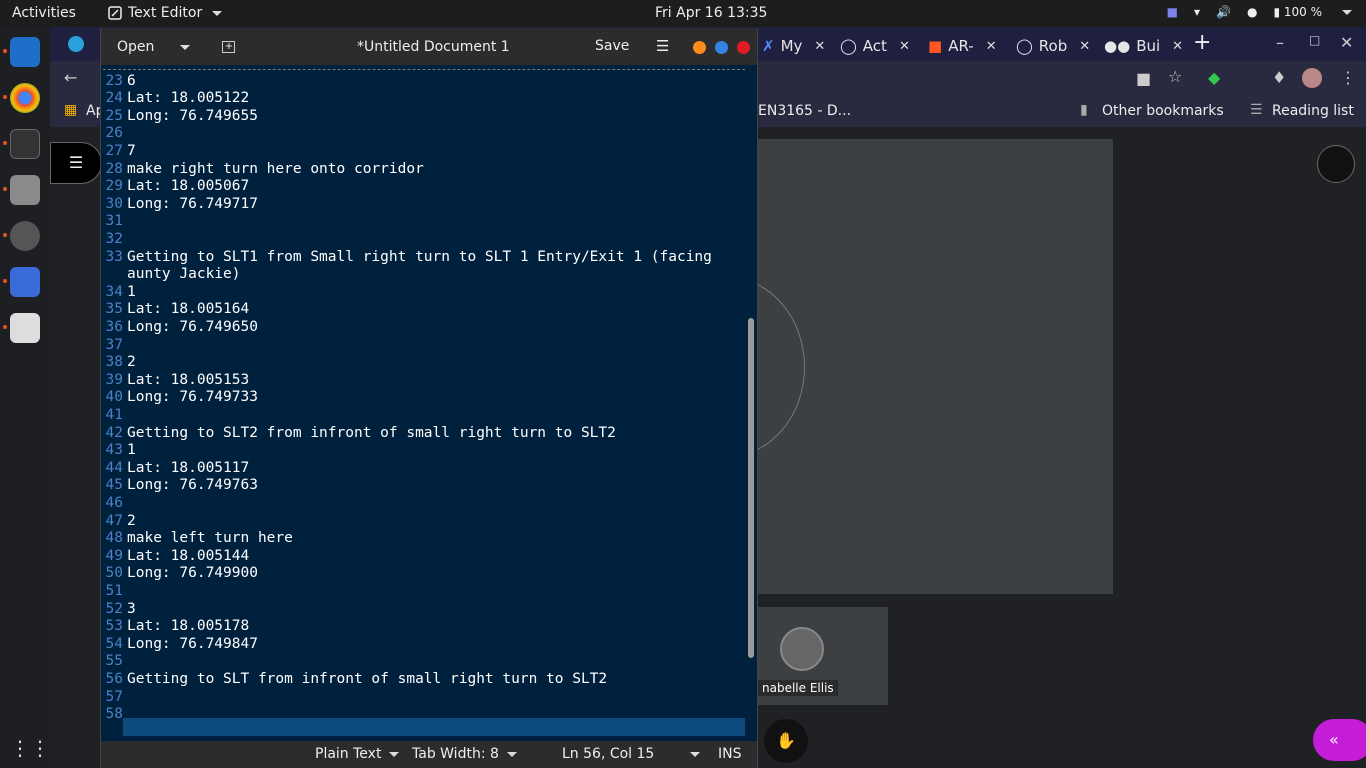 Image resolution: width=1366 pixels, height=768 pixels. Describe the element at coordinates (76, 44) in the screenshot. I see `telegram-icon` at that location.